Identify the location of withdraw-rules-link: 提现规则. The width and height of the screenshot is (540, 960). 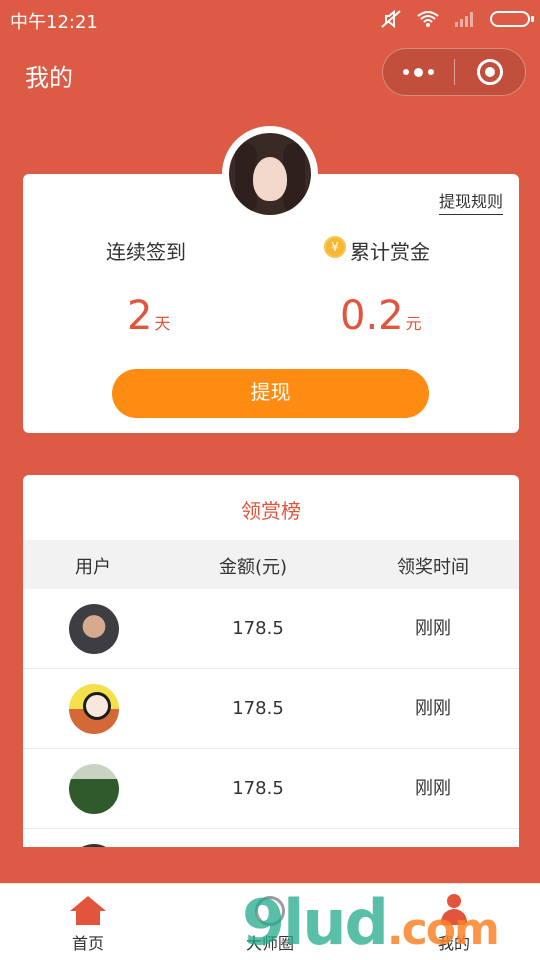
(471, 201).